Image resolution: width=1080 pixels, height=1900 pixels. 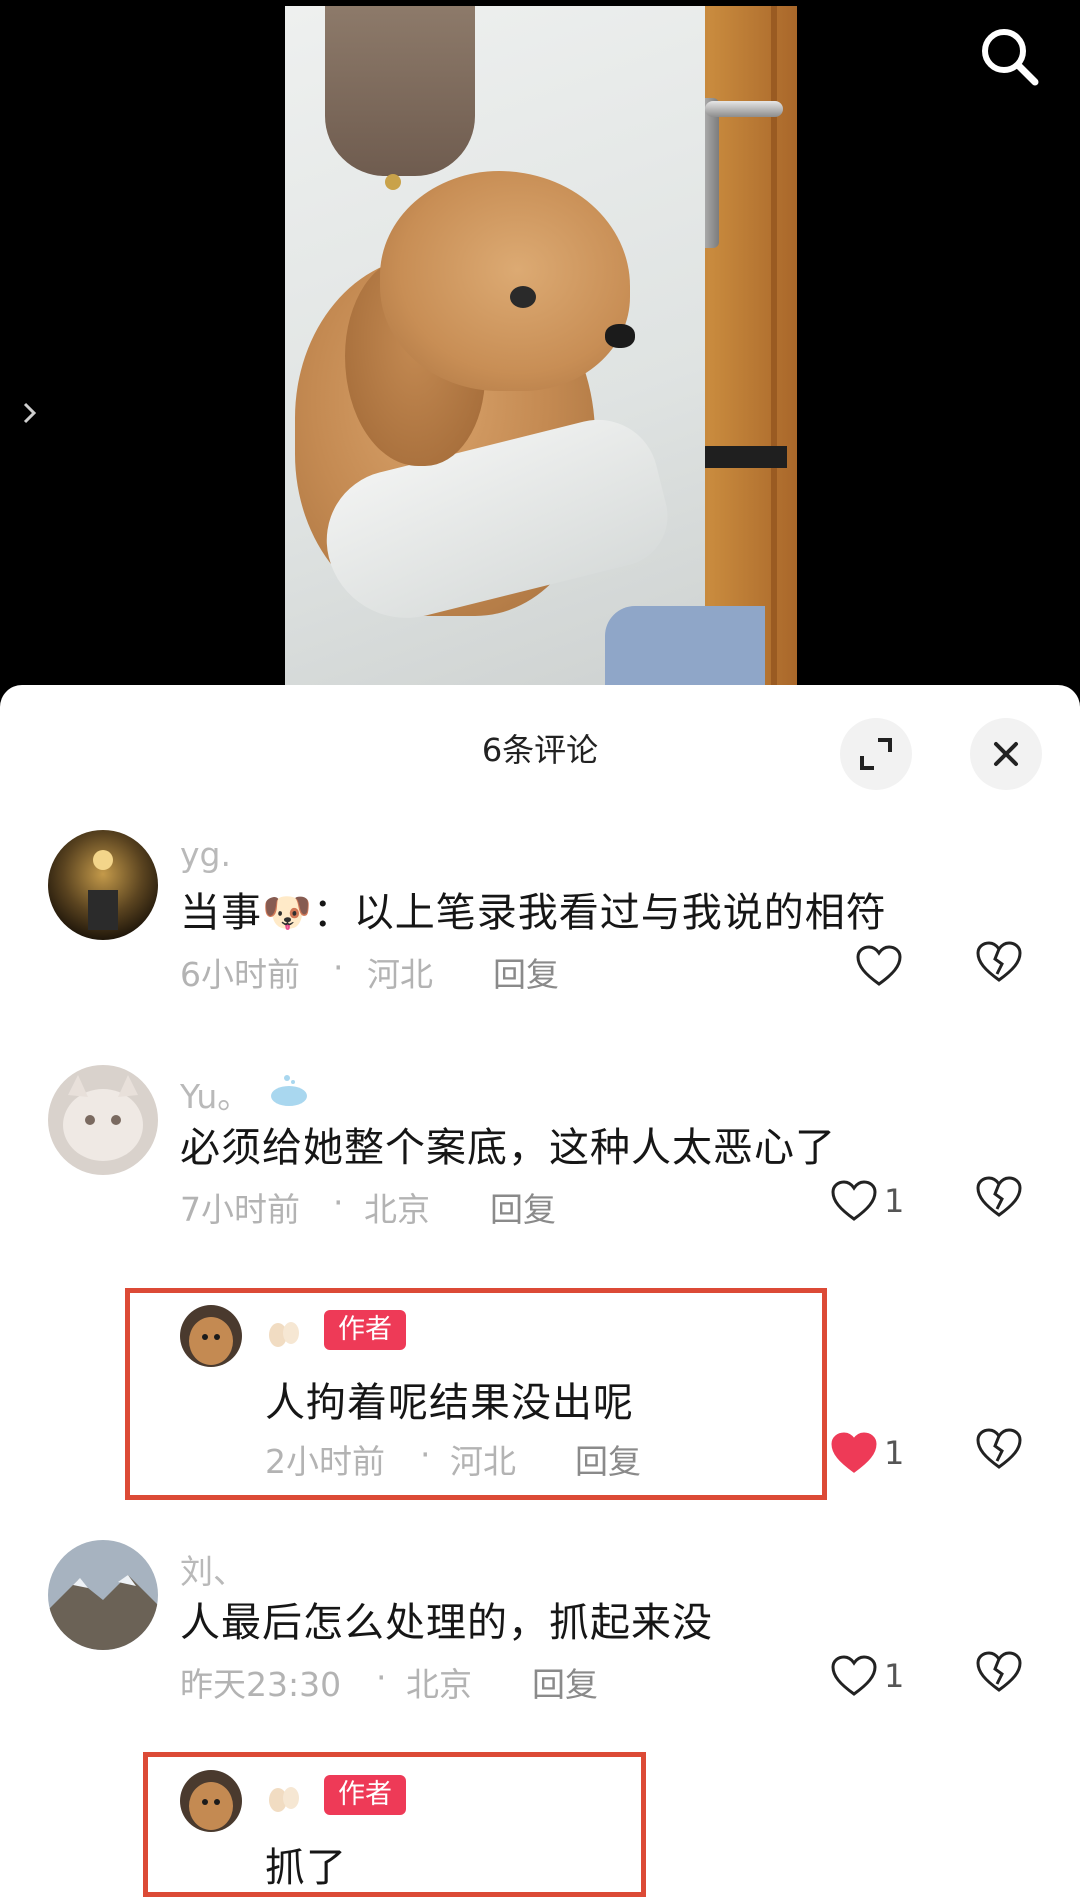 I want to click on comment-time: 6小时前, so click(x=240, y=974).